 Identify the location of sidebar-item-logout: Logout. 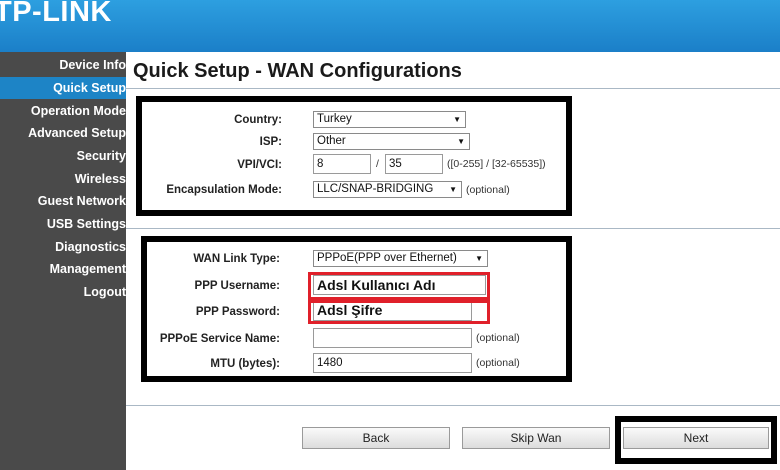
(63, 292).